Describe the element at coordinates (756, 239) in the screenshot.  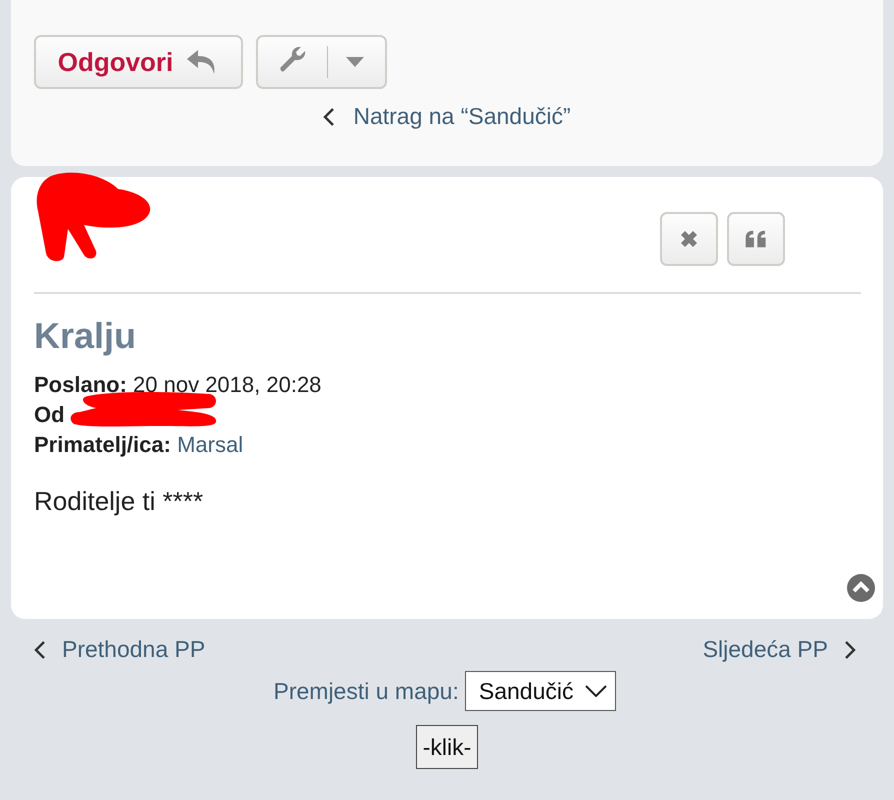
I see `quote-button` at that location.